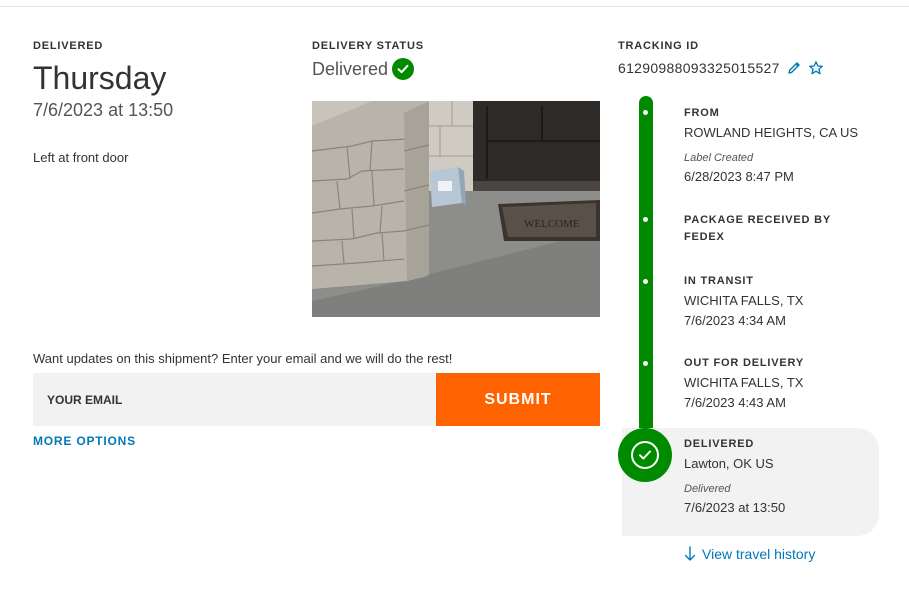 Image resolution: width=909 pixels, height=589 pixels. I want to click on event-title: IN TRANSIT, so click(719, 281).